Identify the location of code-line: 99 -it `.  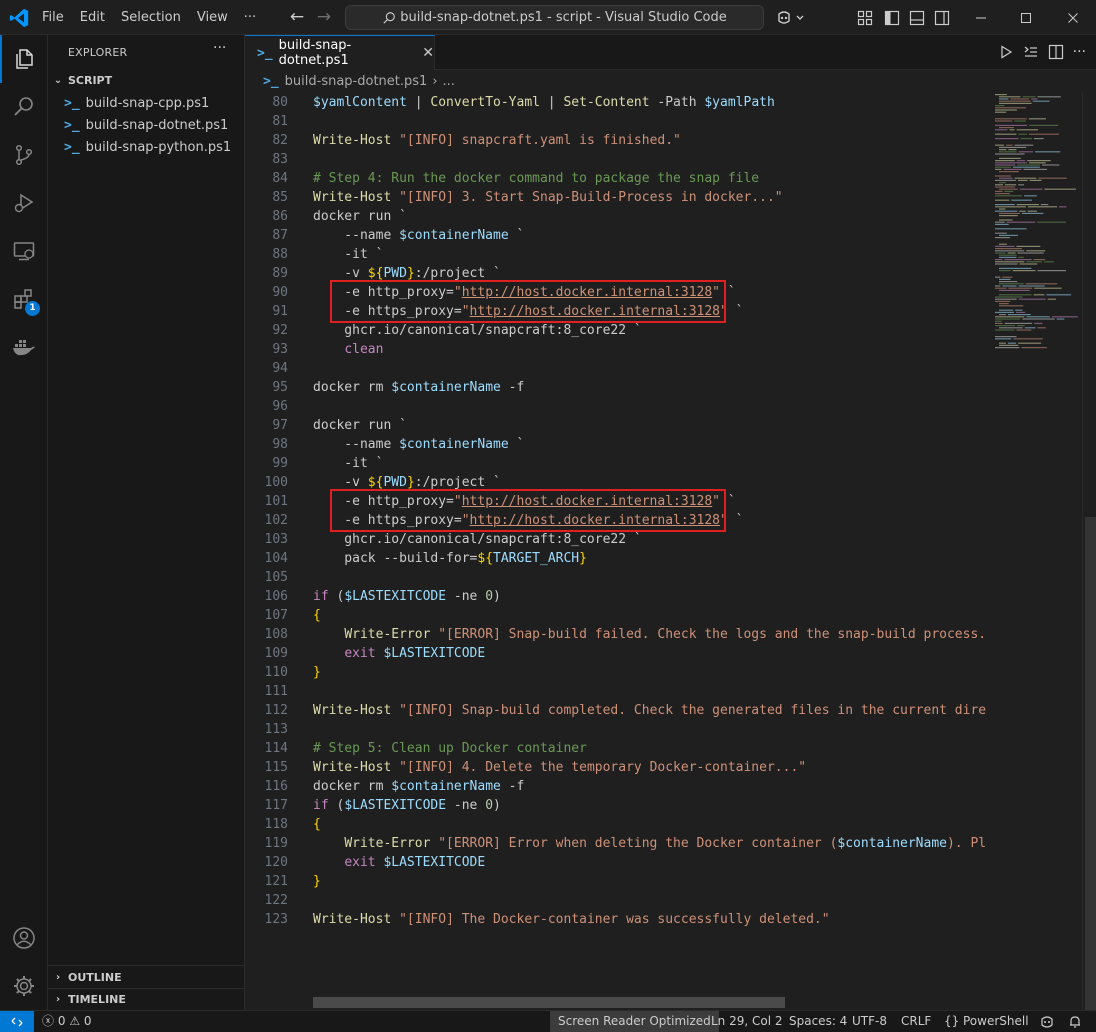
(616, 463).